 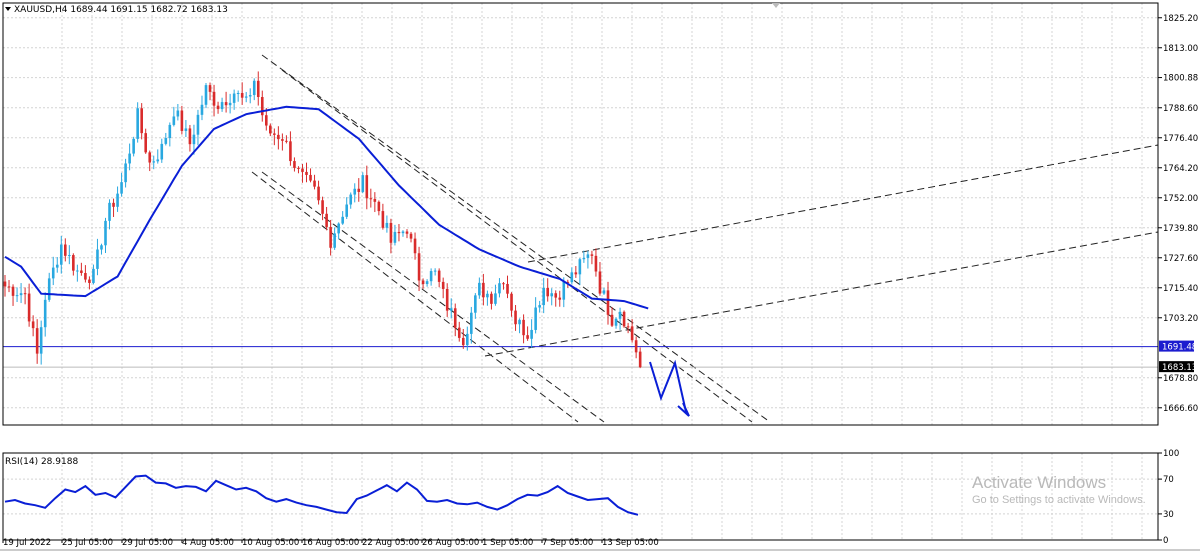 What do you see at coordinates (330, 543) in the screenshot?
I see `time-tick-label: 16 Aug 05:00` at bounding box center [330, 543].